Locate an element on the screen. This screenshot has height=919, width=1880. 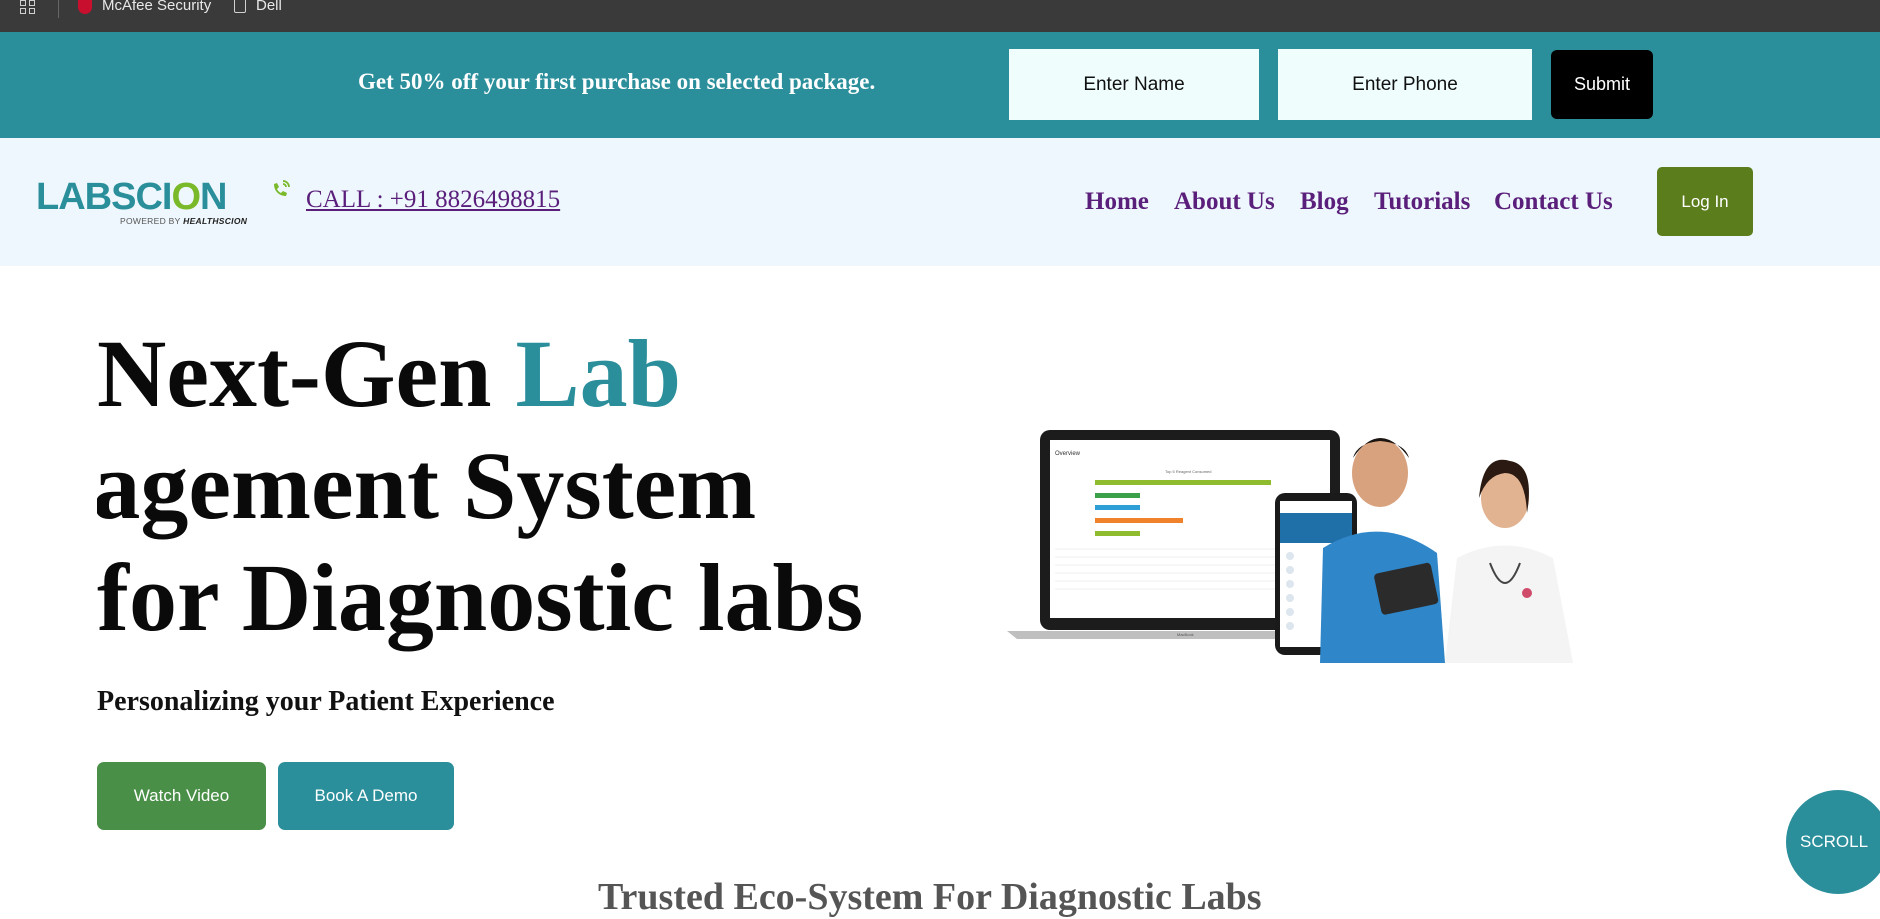
watch-video-button: Watch Video is located at coordinates (181, 796).